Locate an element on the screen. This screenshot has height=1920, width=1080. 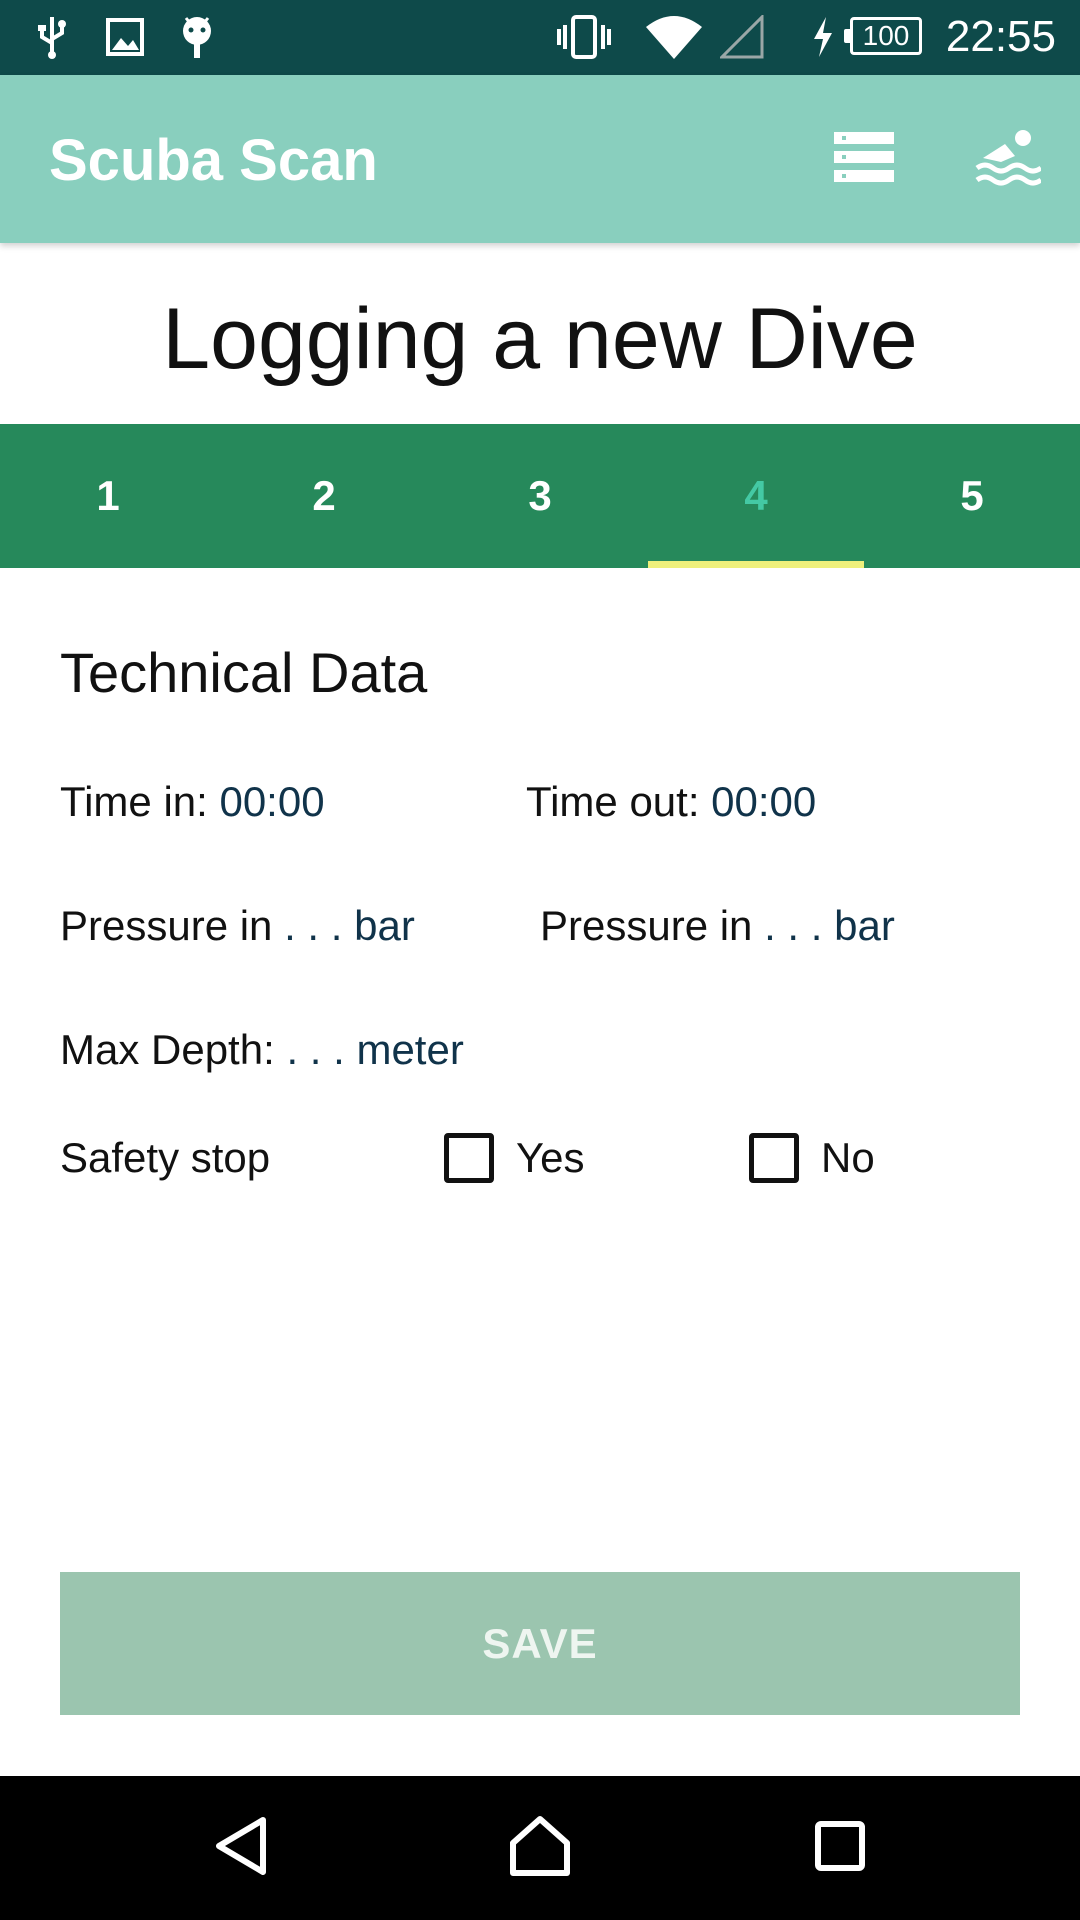
tab-5: 5 is located at coordinates (972, 496).